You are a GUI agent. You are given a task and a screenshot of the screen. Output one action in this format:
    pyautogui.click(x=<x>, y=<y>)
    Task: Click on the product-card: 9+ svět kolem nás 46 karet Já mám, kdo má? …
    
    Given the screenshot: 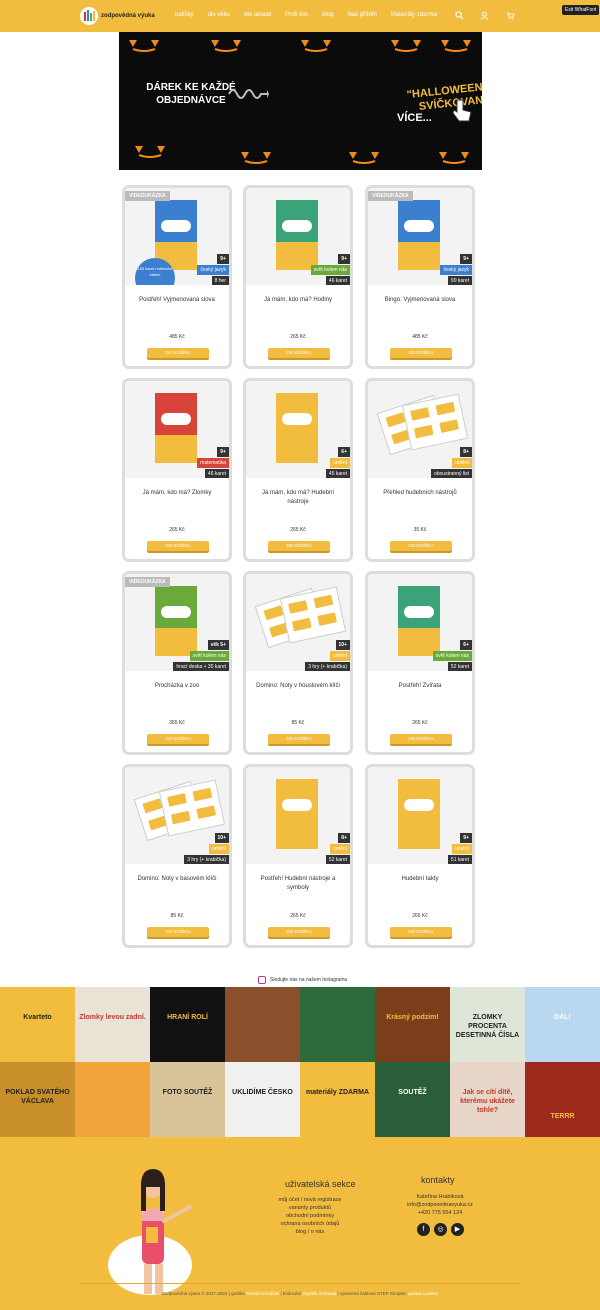 What is the action you would take?
    pyautogui.click(x=298, y=277)
    